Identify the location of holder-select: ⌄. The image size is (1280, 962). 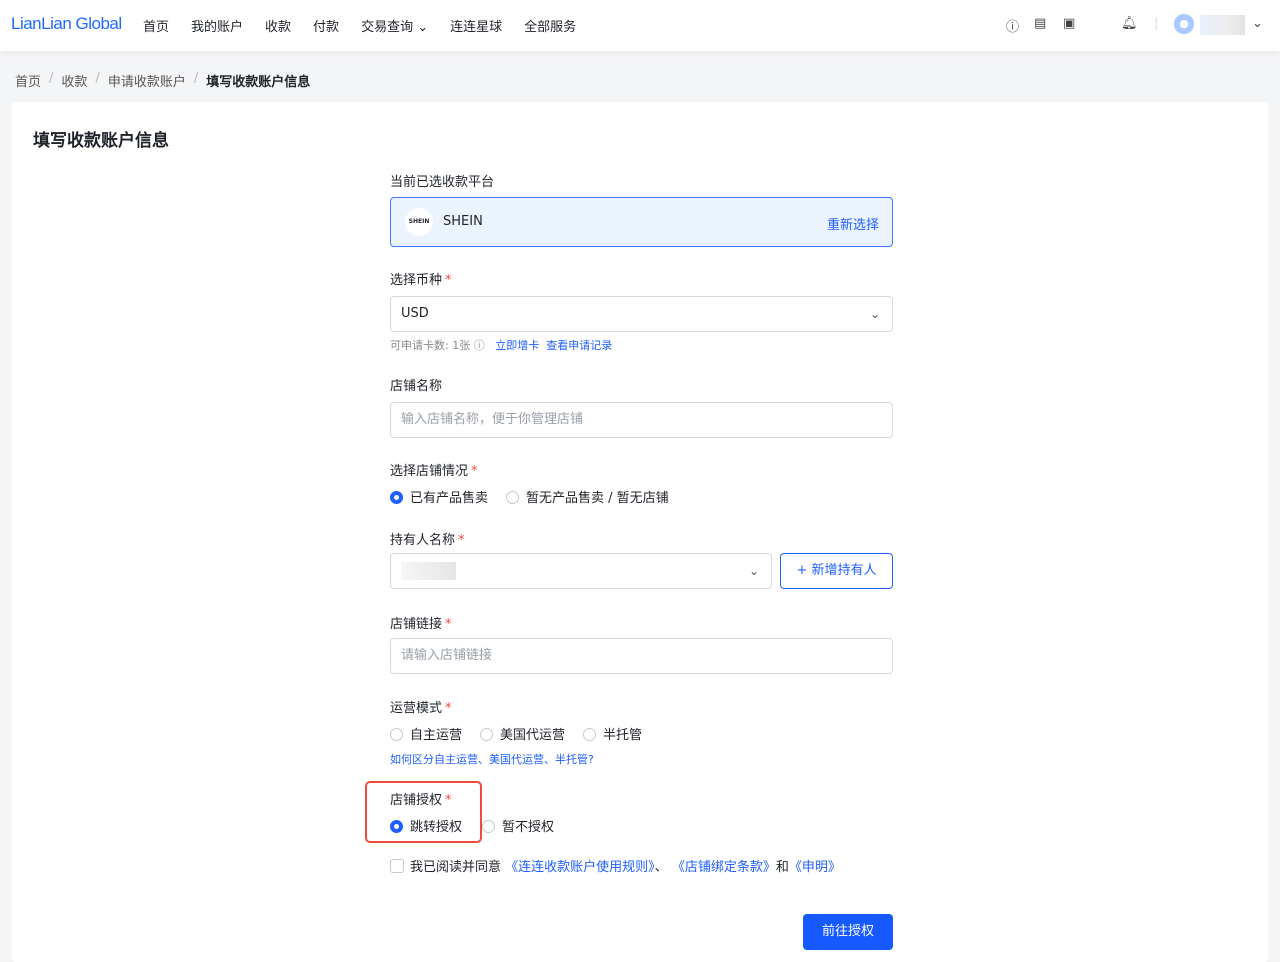
(581, 571).